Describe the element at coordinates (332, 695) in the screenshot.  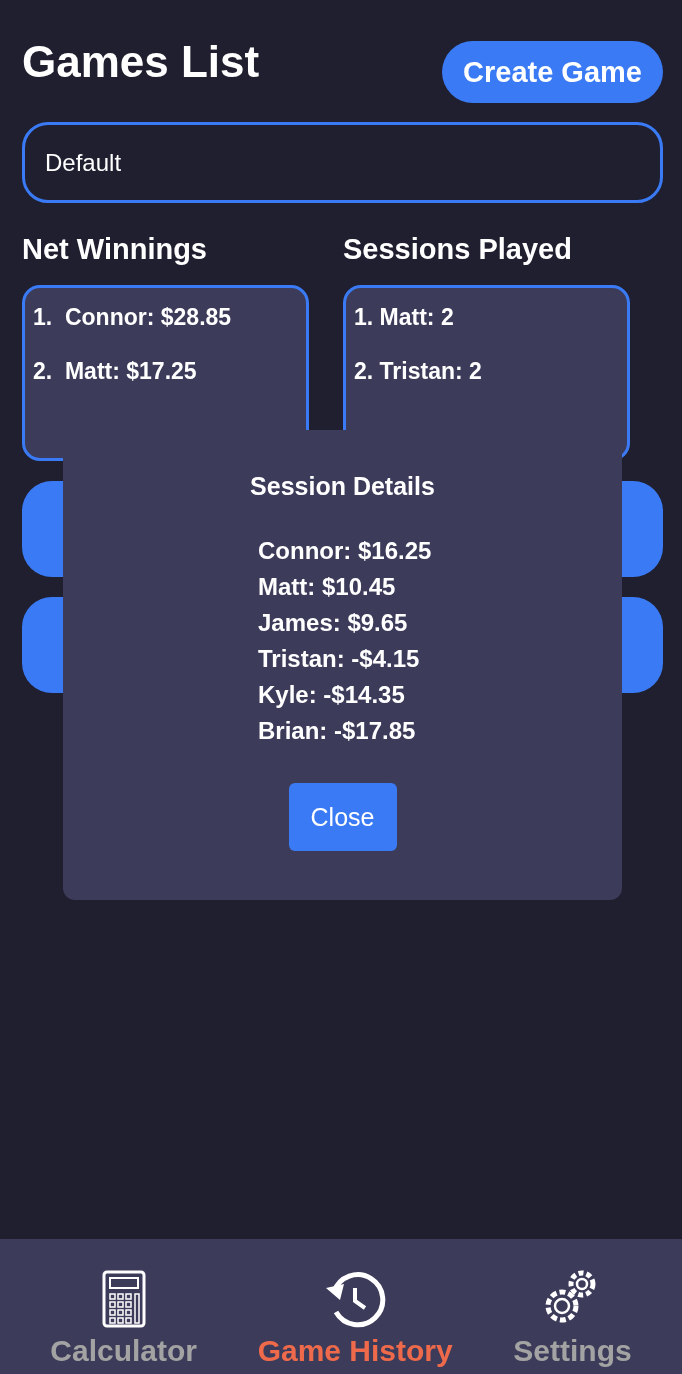
I see `player-result: Kyle: -$14.35` at that location.